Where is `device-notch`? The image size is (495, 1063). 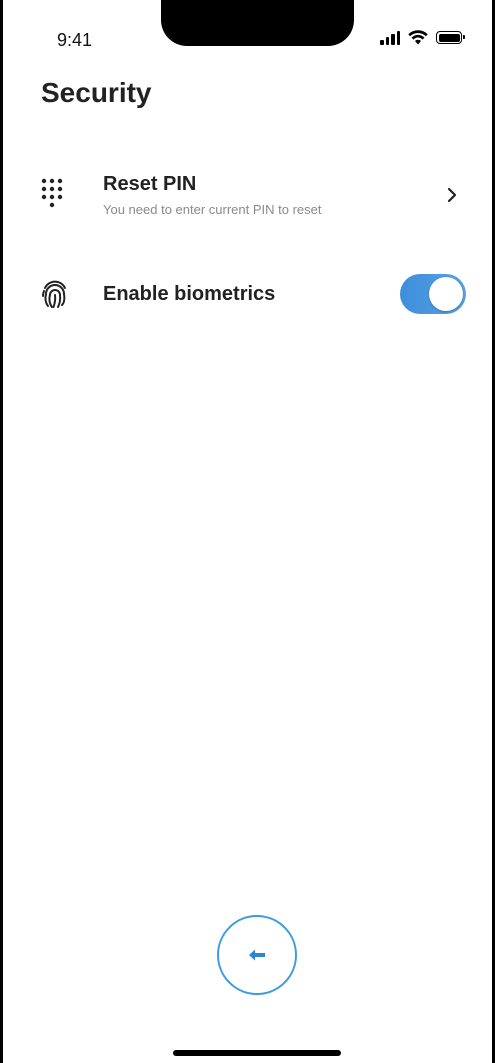
device-notch is located at coordinates (257, 23).